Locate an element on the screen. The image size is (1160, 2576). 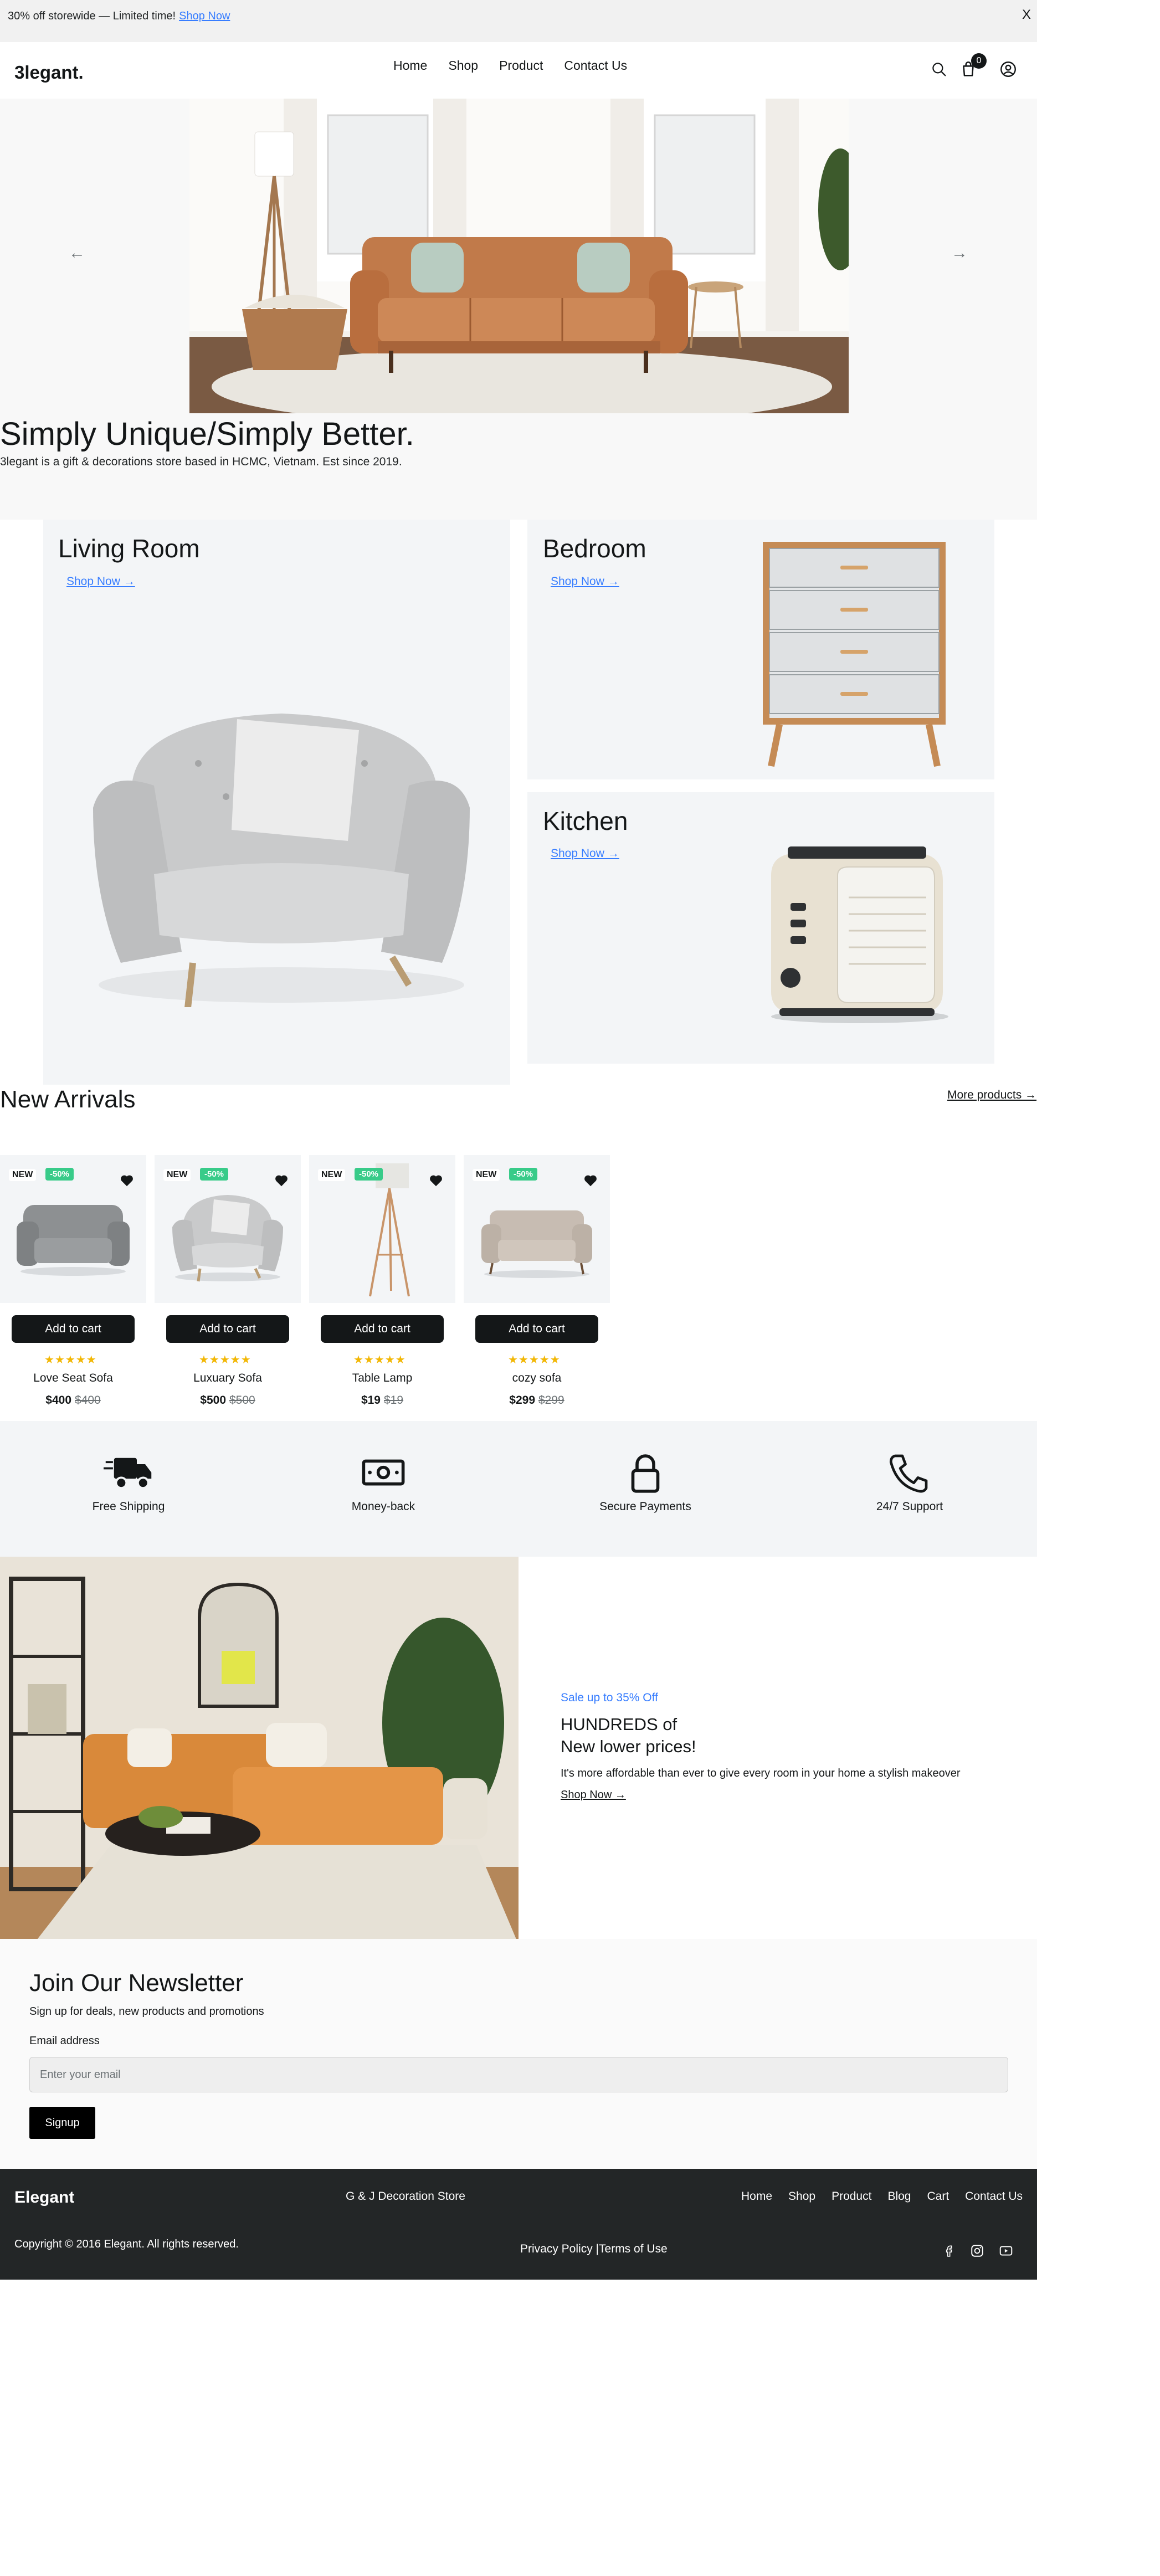
youtube-icon is located at coordinates (1006, 2251).